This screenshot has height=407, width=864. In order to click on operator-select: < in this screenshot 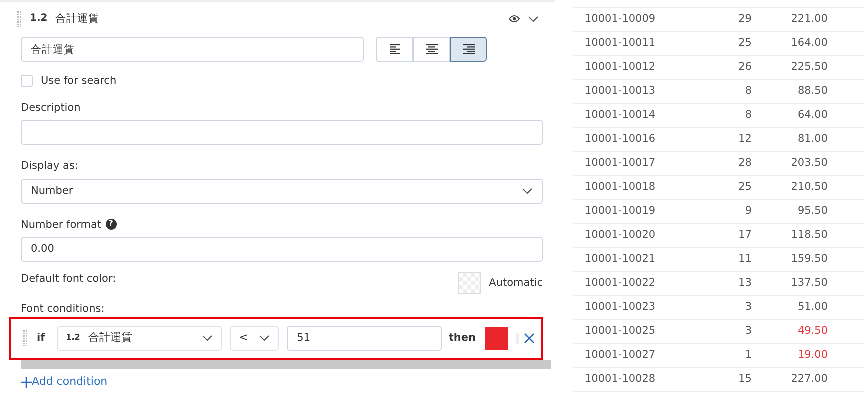, I will do `click(255, 338)`.